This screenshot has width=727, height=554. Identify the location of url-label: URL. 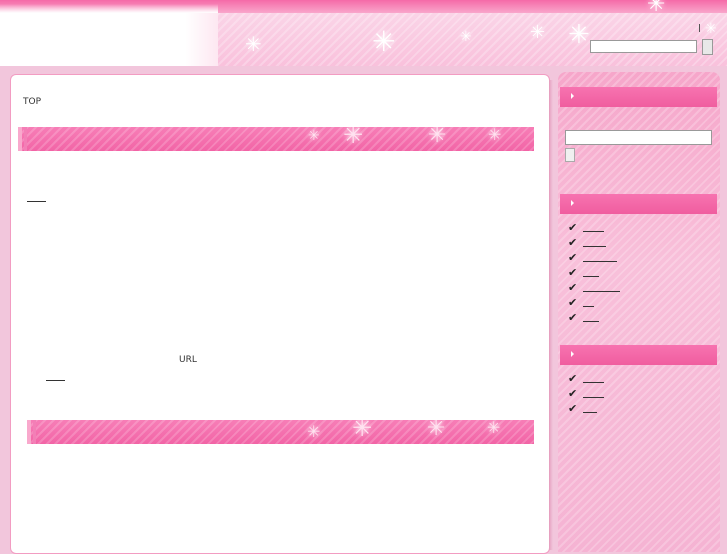
(188, 360).